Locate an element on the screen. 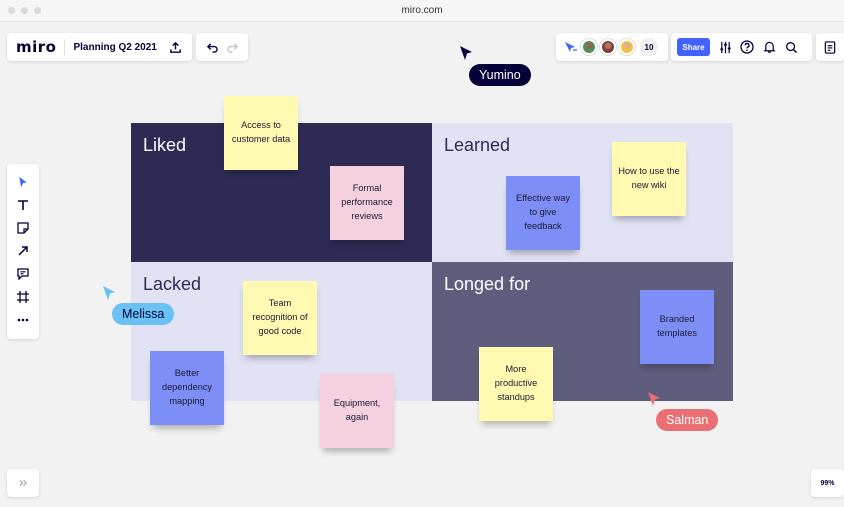  arrow-icon is located at coordinates (23, 251).